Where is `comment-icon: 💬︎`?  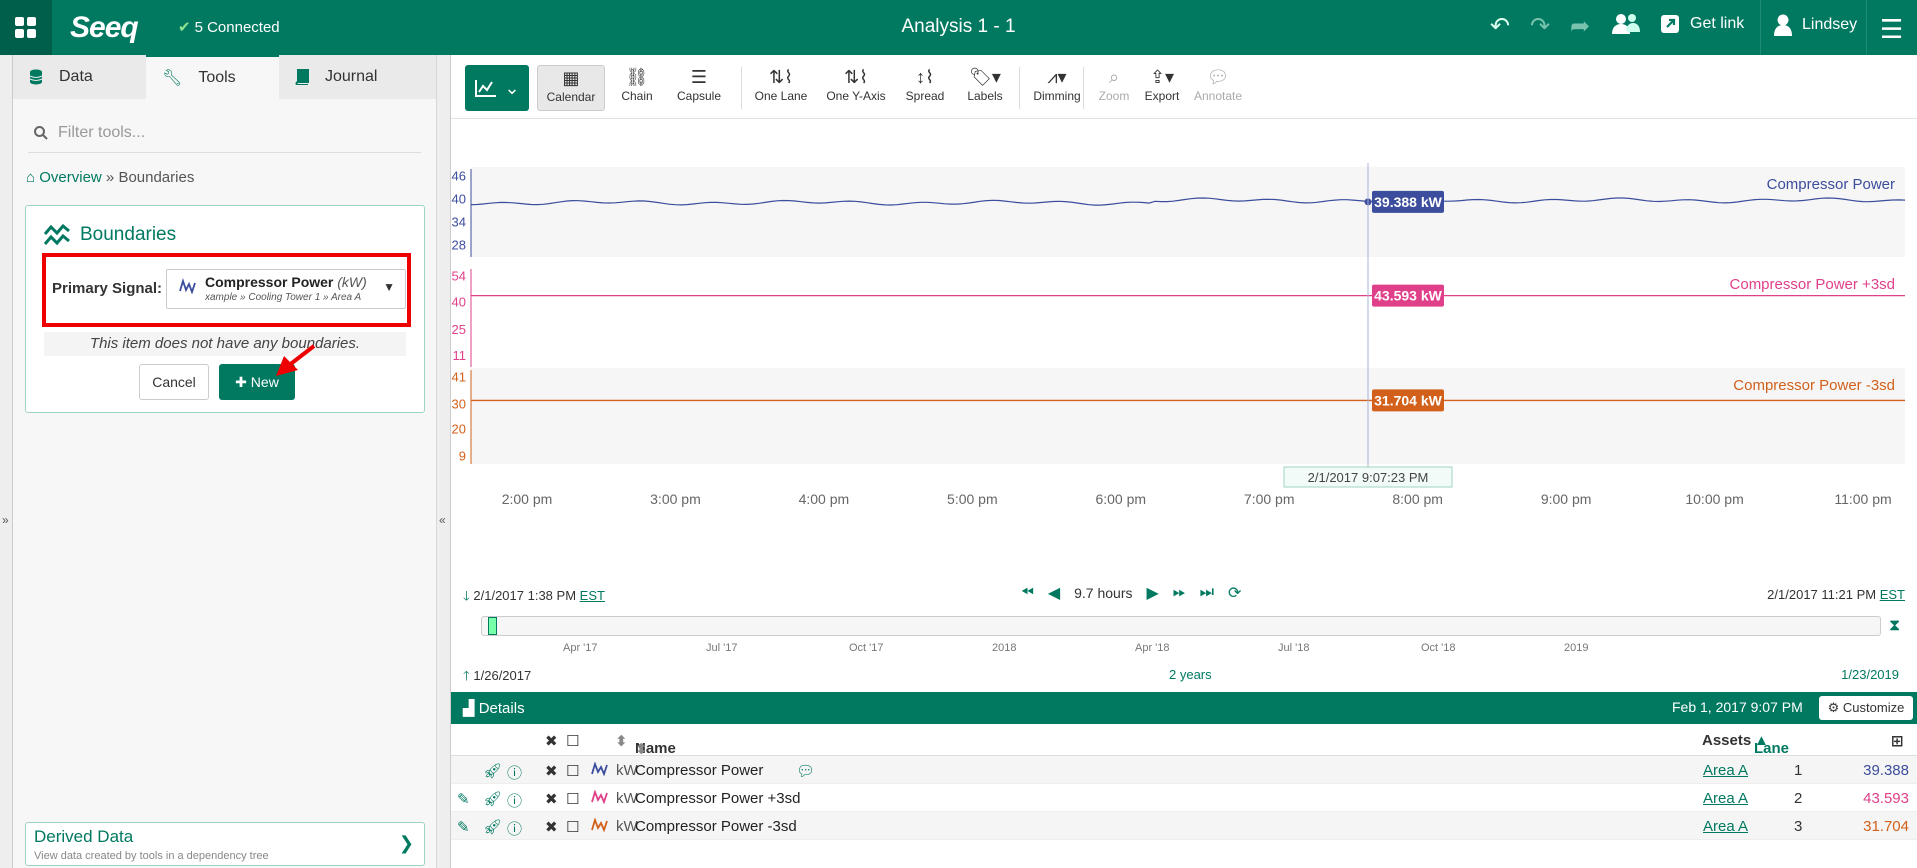
comment-icon: 💬︎ is located at coordinates (805, 771).